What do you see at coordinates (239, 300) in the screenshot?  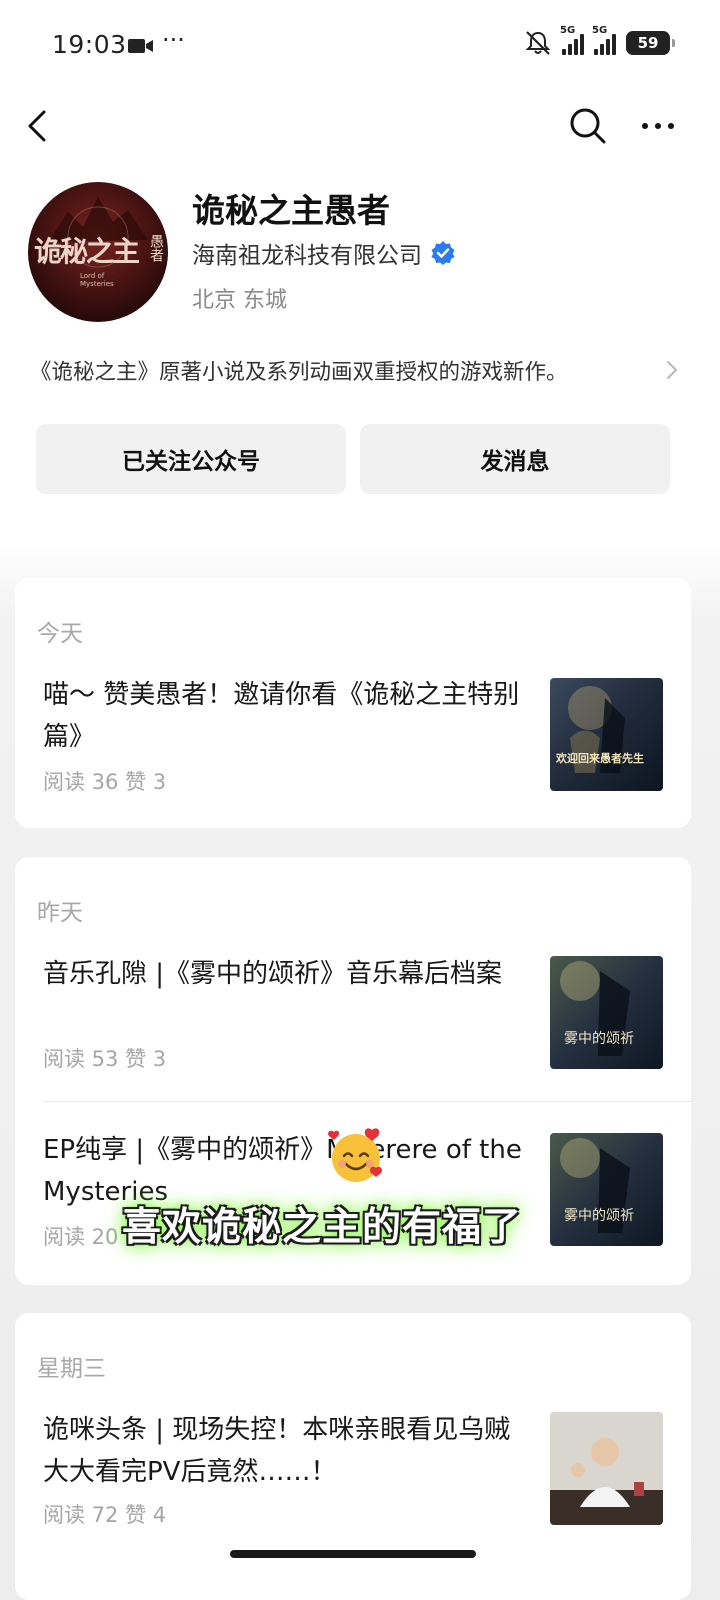 I see `location: 北京 东城` at bounding box center [239, 300].